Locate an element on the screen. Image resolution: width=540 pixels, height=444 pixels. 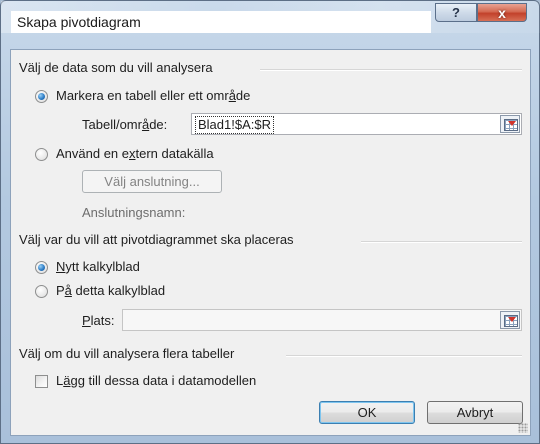
table-range-collapse-button is located at coordinates (510, 124).